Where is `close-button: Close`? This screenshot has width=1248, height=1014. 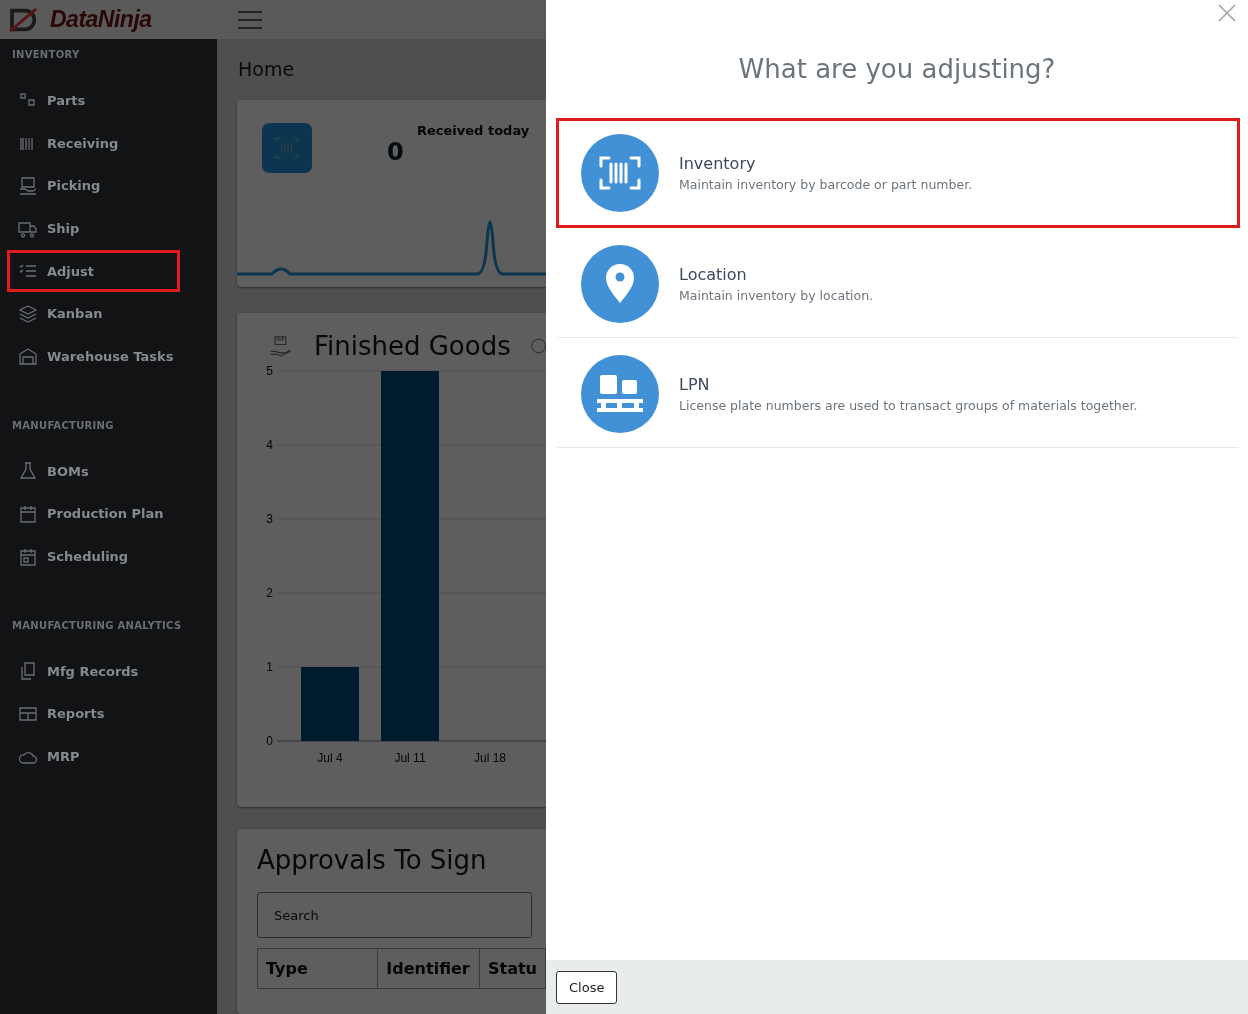 close-button: Close is located at coordinates (587, 987).